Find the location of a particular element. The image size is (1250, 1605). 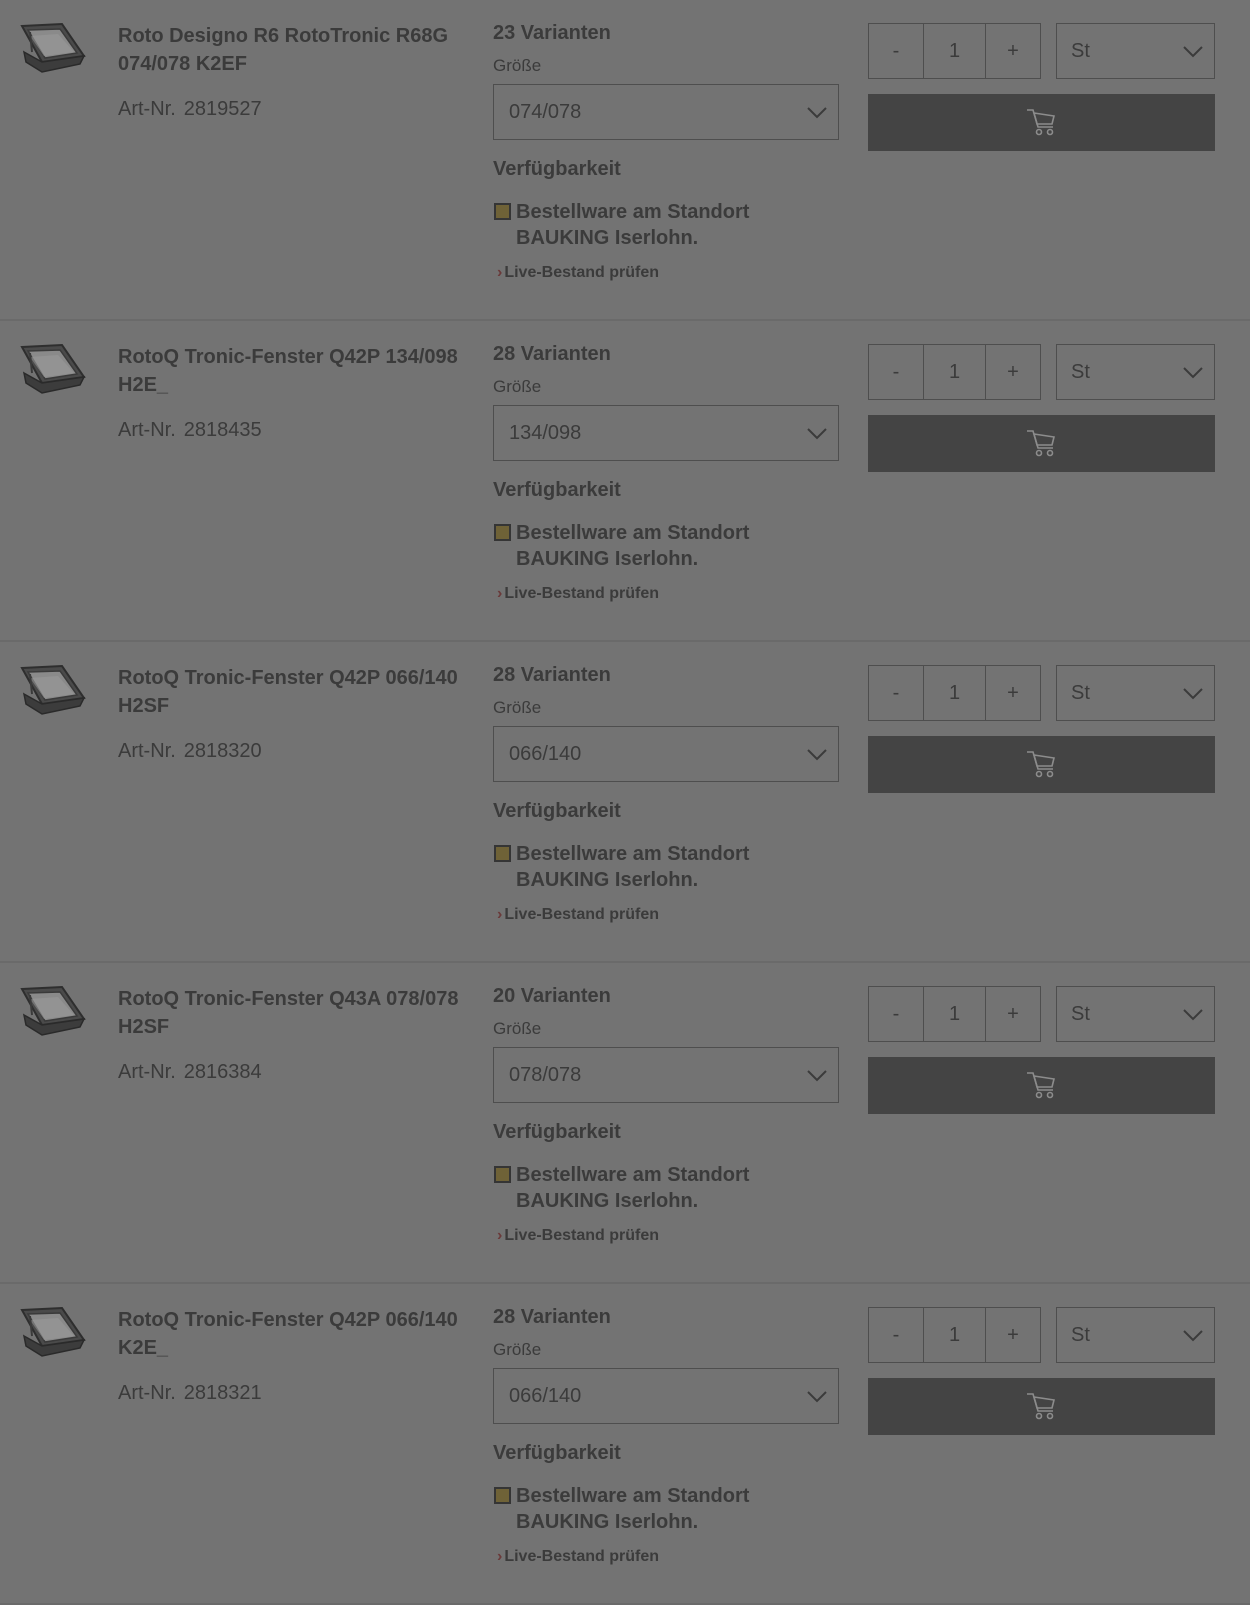

product-title: RotoQ Tronic-Fenster Q42P 066/140 H2SF is located at coordinates (290, 692).